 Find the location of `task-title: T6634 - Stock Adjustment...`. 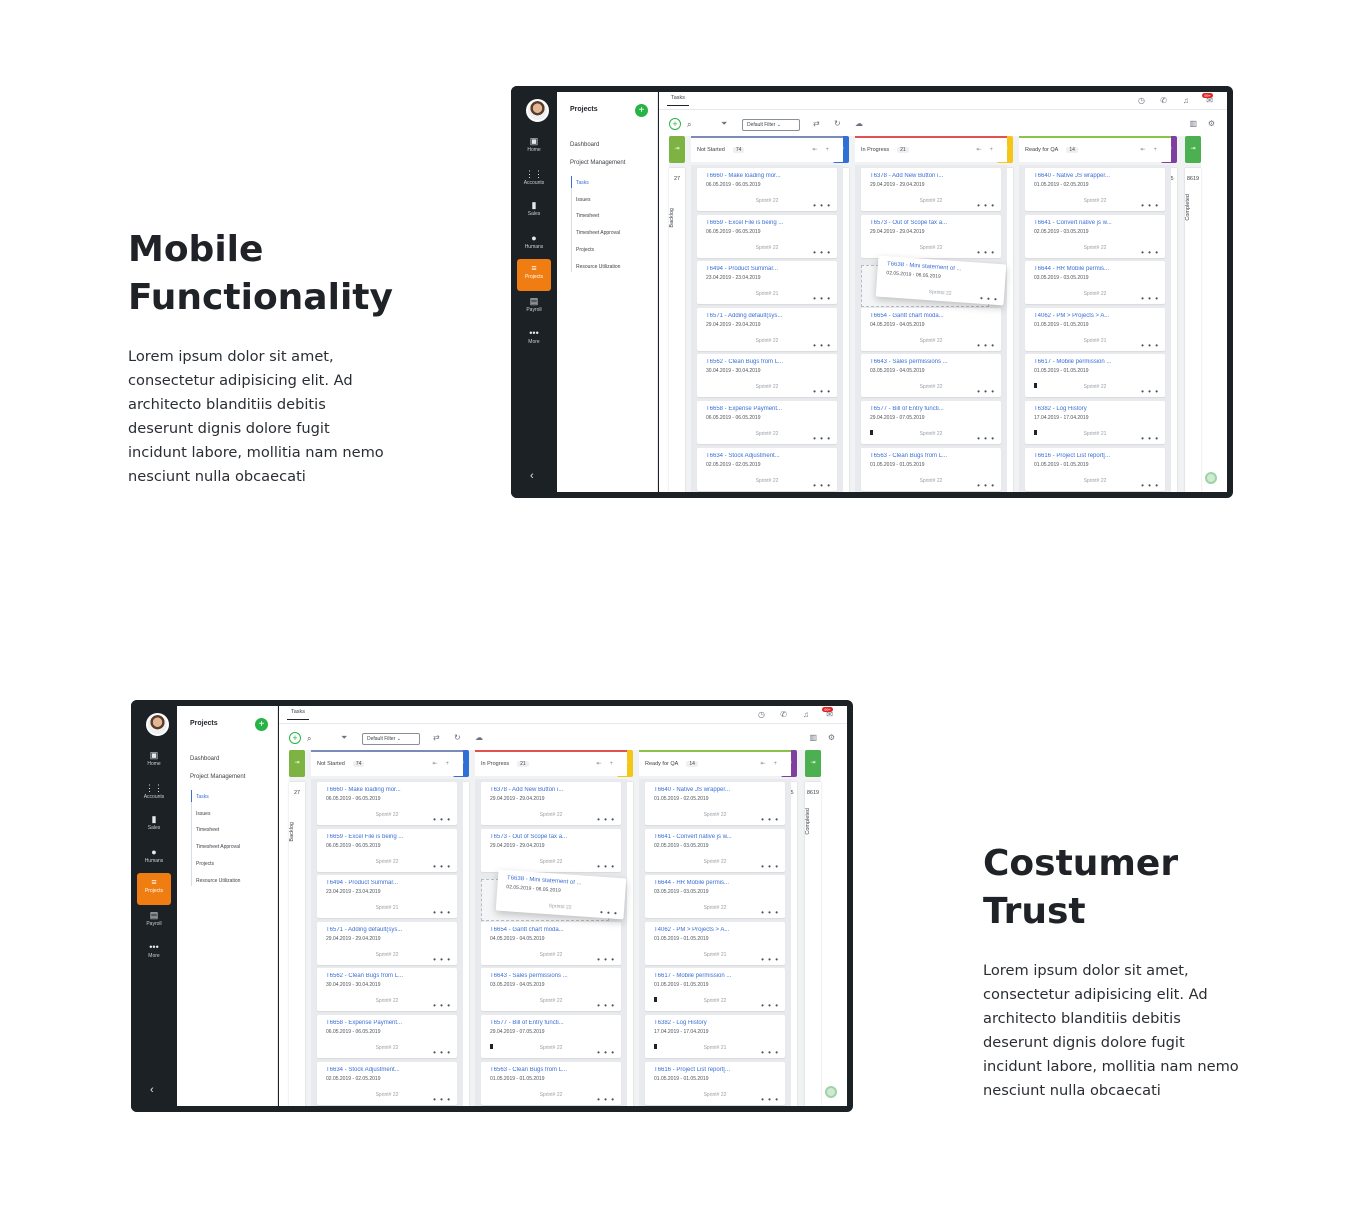

task-title: T6634 - Stock Adjustment... is located at coordinates (373, 1070).